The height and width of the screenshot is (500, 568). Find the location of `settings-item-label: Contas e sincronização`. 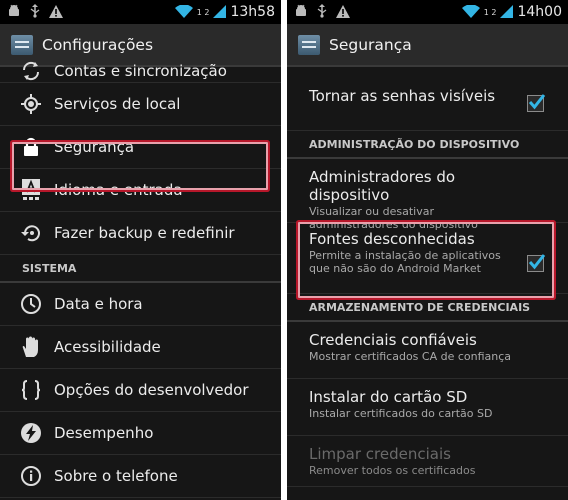

settings-item-label: Contas e sincronização is located at coordinates (140, 70).